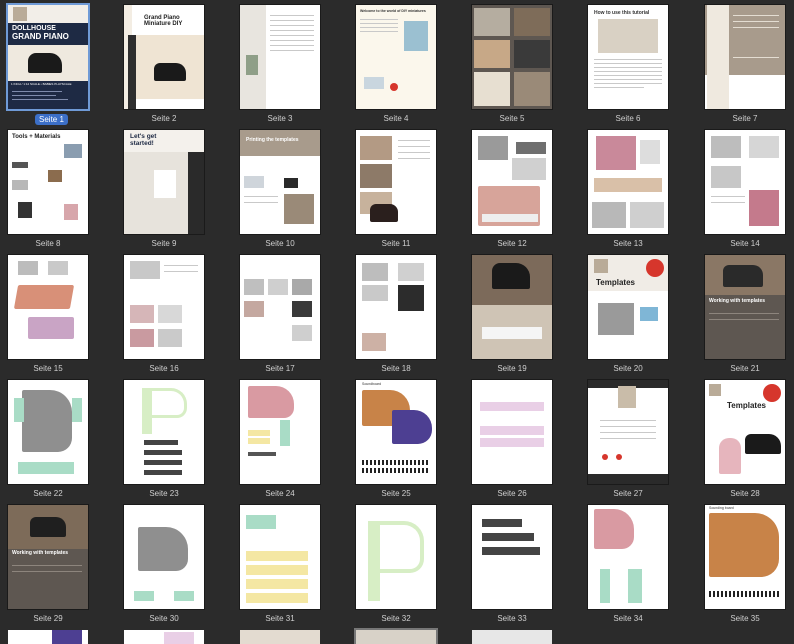 The width and height of the screenshot is (794, 644). Describe the element at coordinates (164, 368) in the screenshot. I see `page-label: Seite 16` at that location.